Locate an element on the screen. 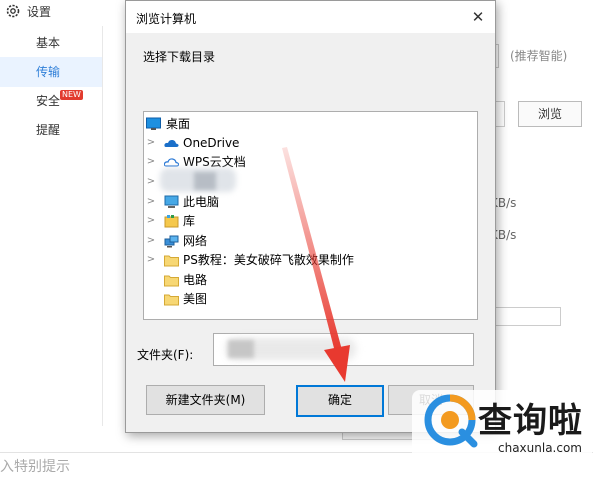  sidebar-item-label: 安全 is located at coordinates (48, 101).